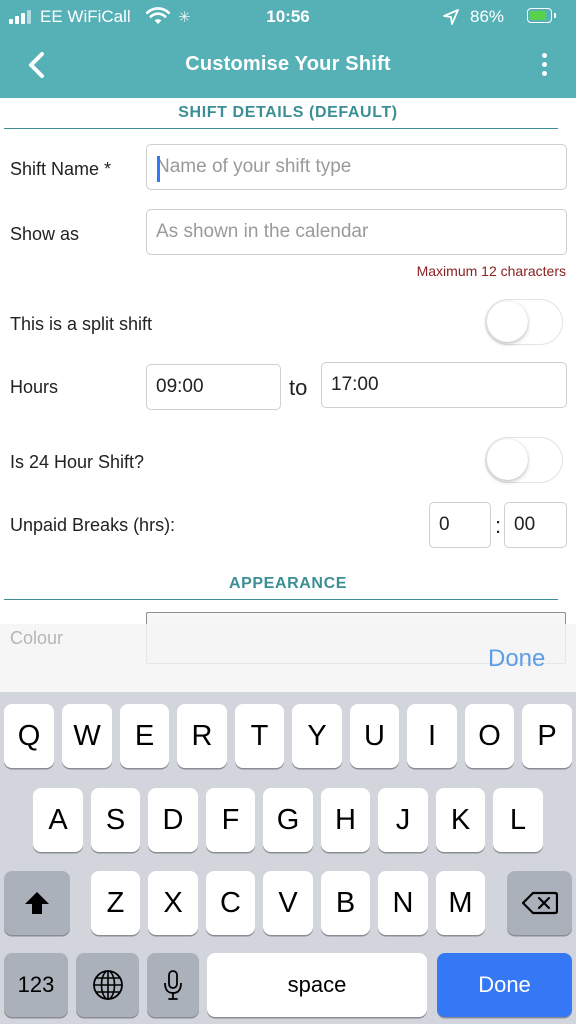 This screenshot has height=1024, width=576. I want to click on battery-level, so click(538, 15).